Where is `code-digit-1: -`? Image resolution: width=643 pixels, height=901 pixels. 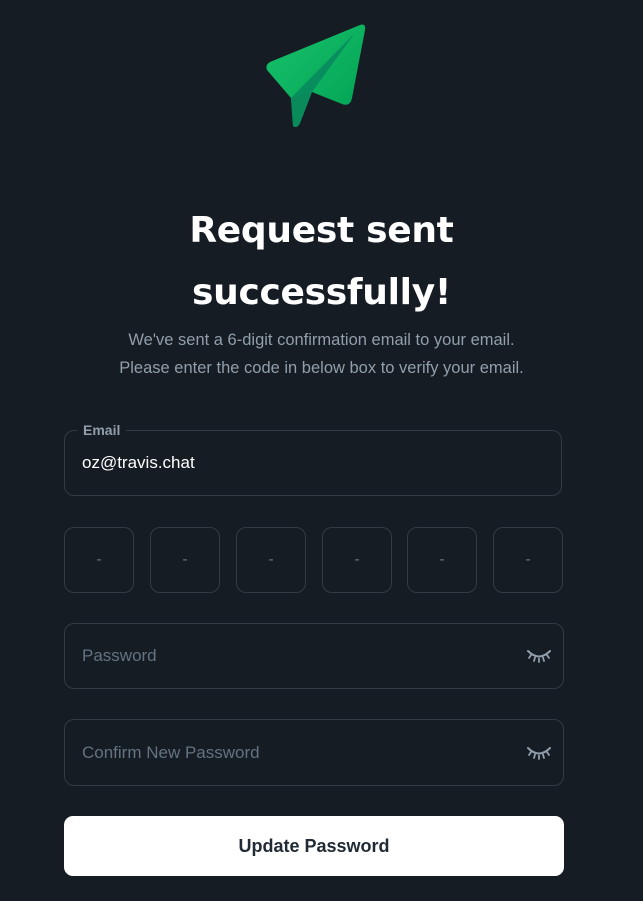 code-digit-1: - is located at coordinates (99, 560).